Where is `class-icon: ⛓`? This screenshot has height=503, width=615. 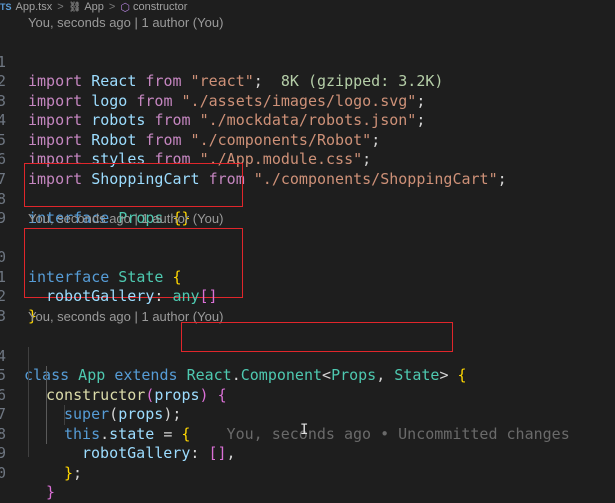 class-icon: ⛓ is located at coordinates (75, 7).